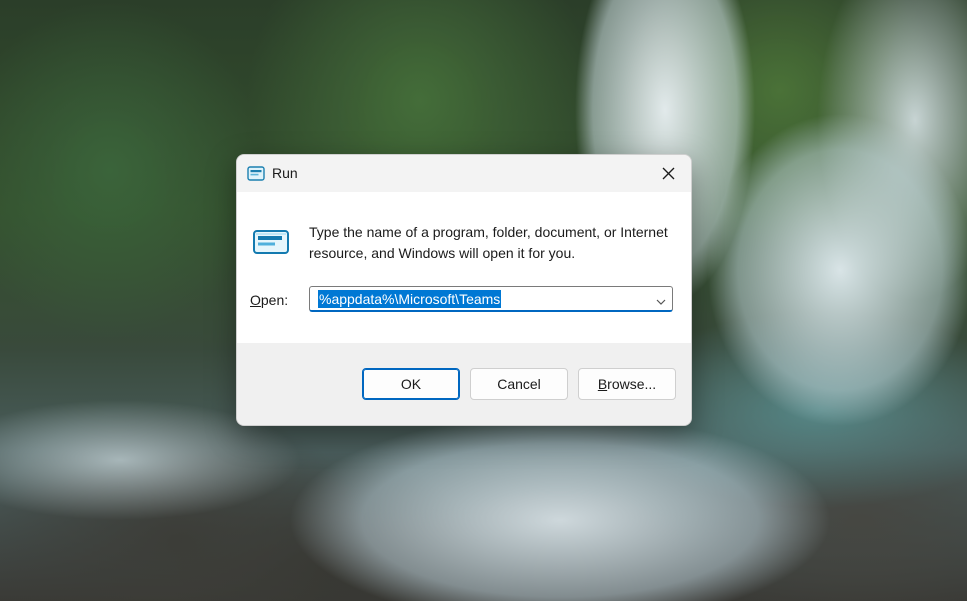 This screenshot has height=601, width=967. I want to click on close-icon, so click(668, 173).